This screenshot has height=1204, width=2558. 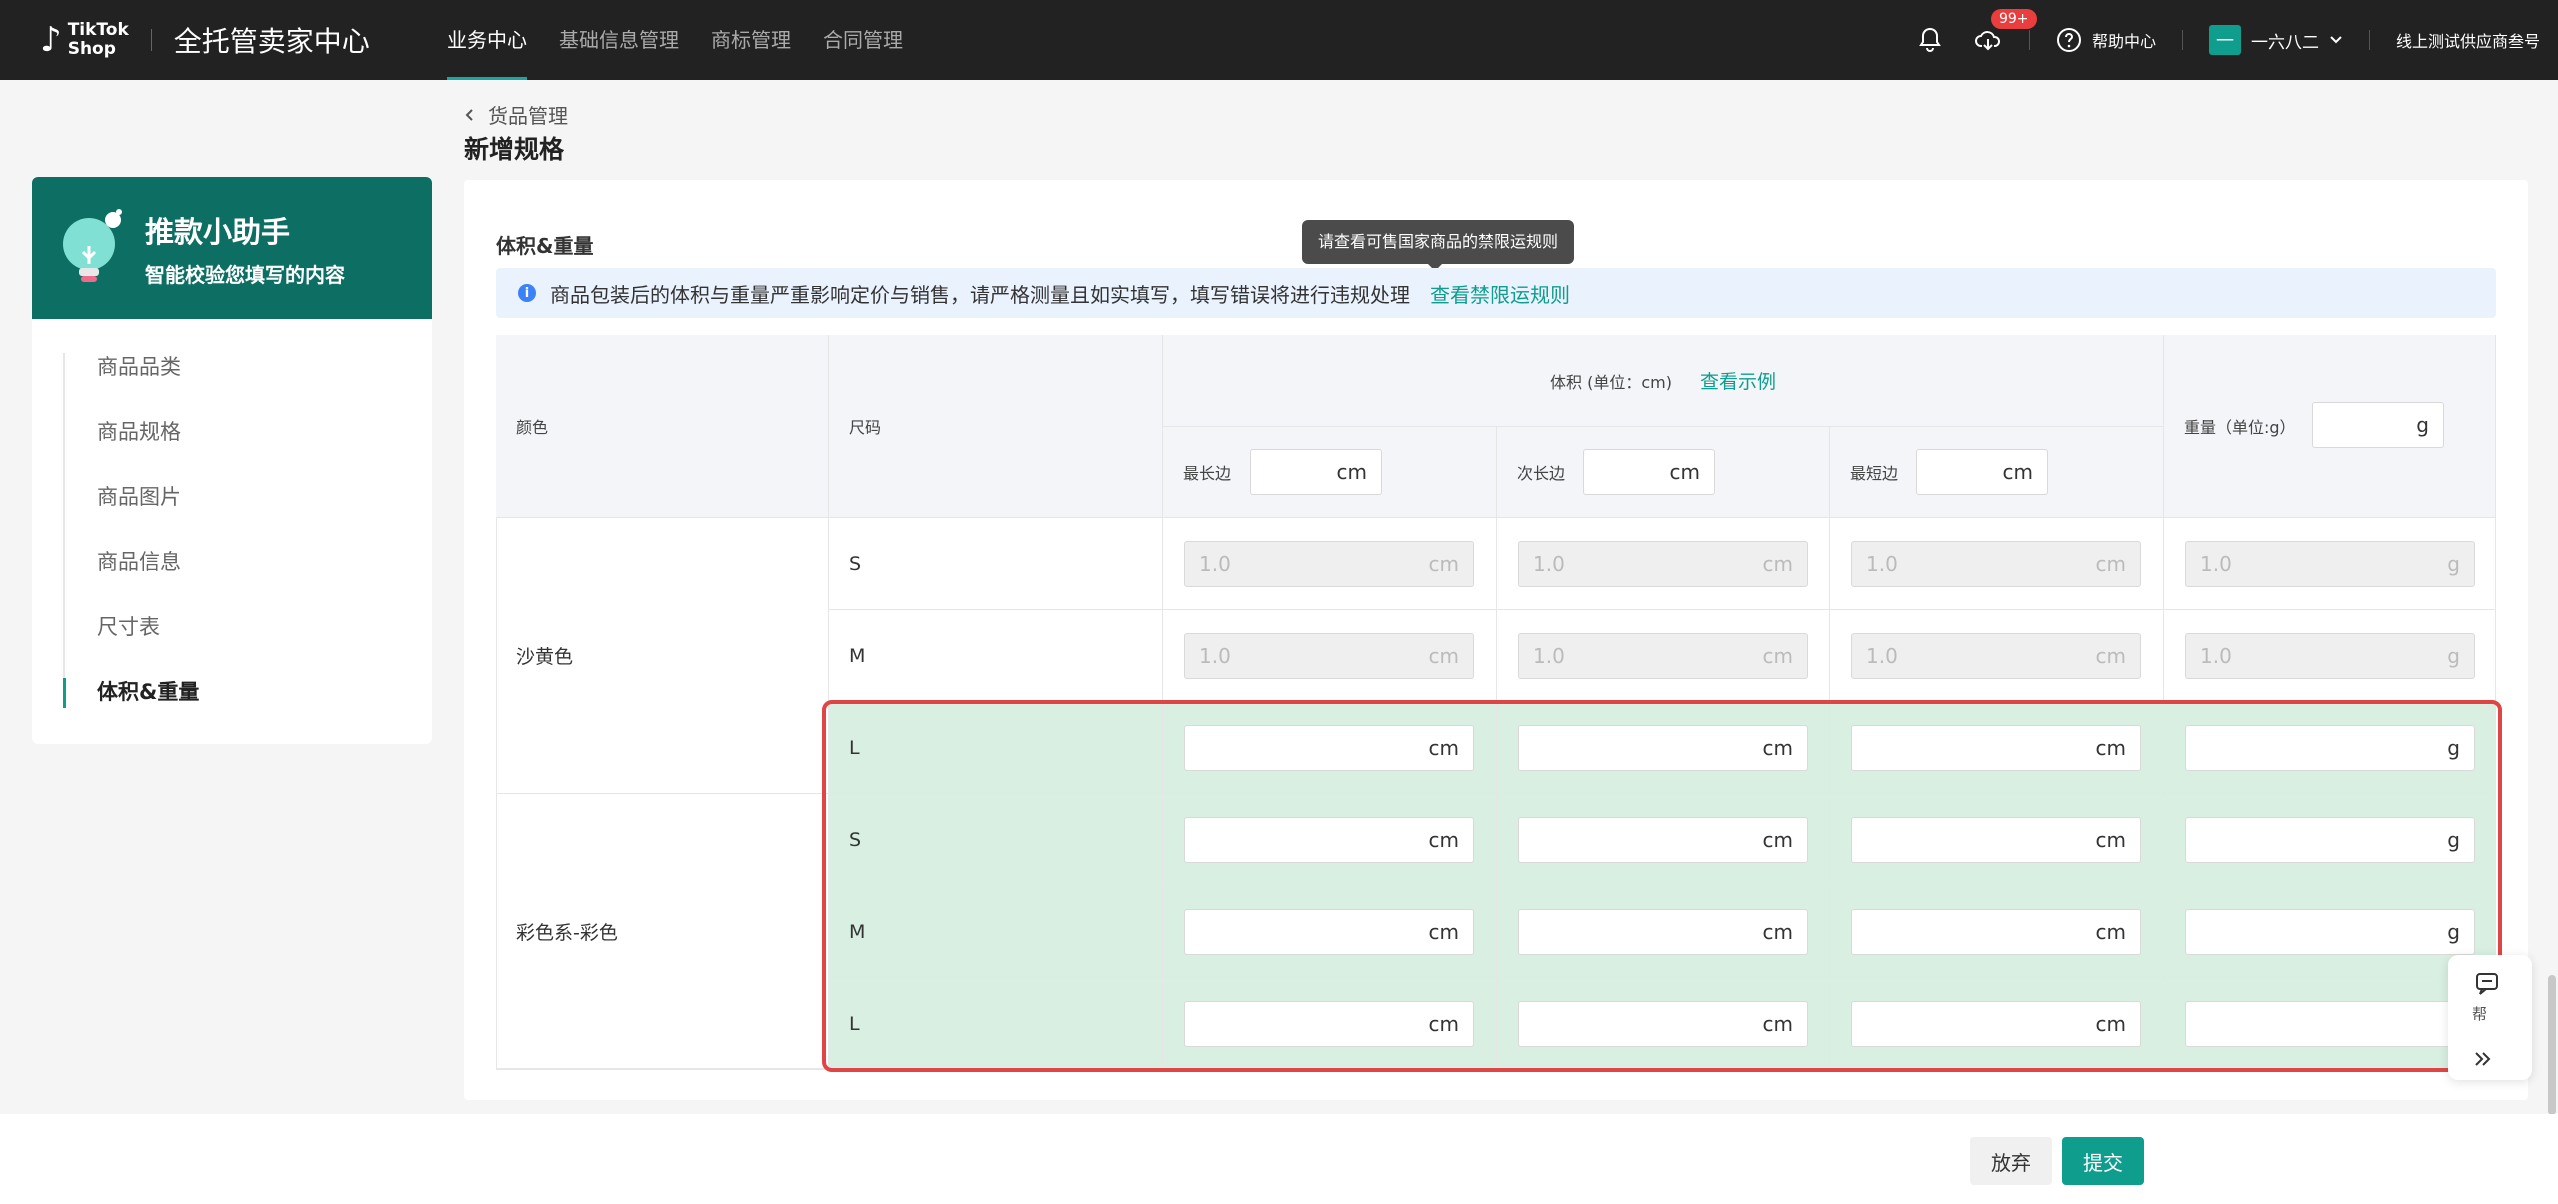 What do you see at coordinates (2013, 19) in the screenshot?
I see `notification-badge: 99+` at bounding box center [2013, 19].